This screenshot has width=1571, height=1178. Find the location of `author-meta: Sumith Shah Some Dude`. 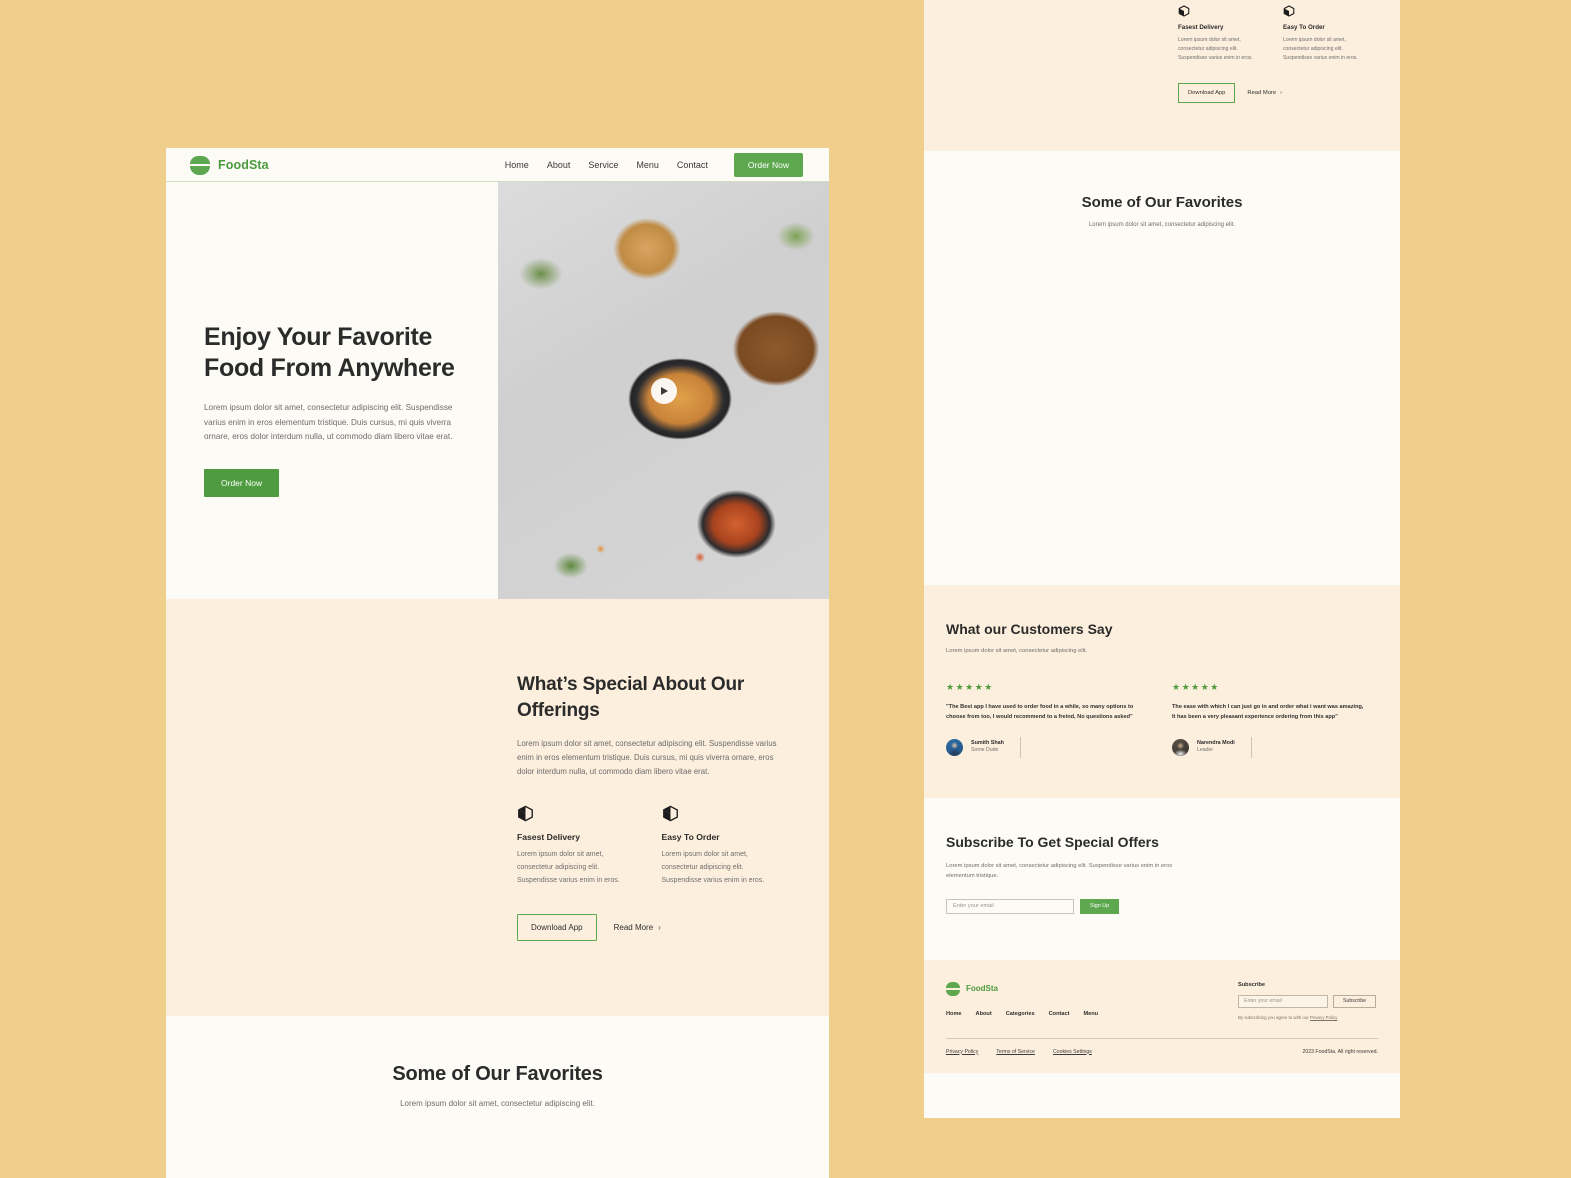

author-meta: Sumith Shah Some Dude is located at coordinates (987, 747).